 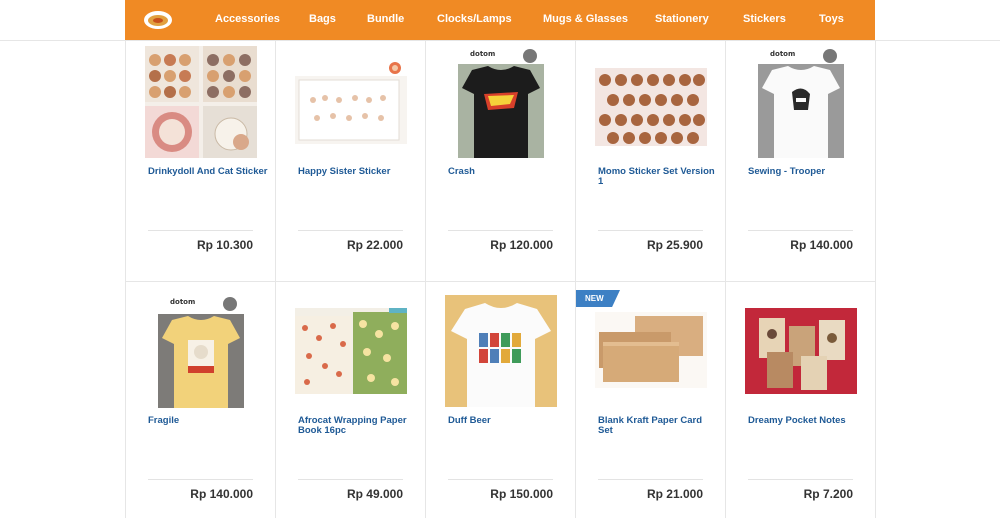 I want to click on product-price: Rp 10.300, so click(x=224, y=245).